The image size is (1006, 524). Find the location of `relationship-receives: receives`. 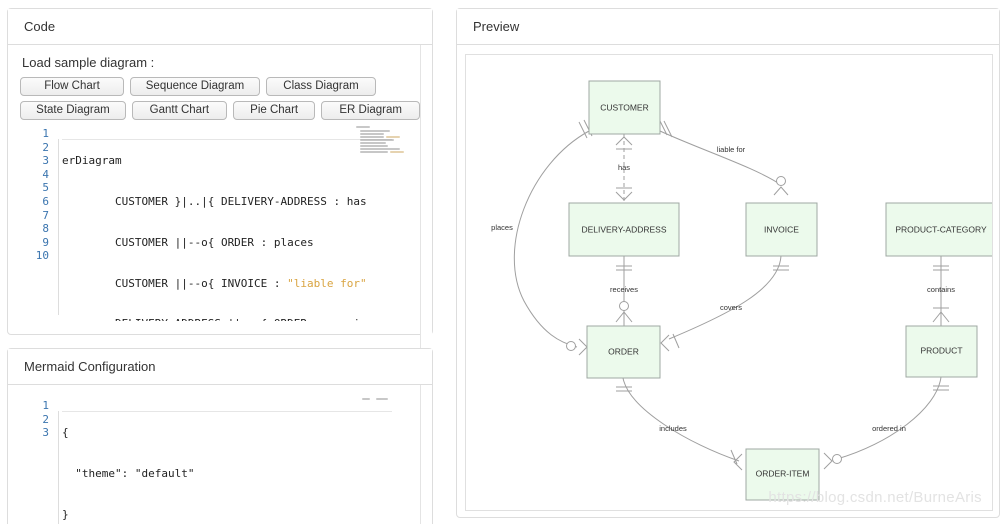

relationship-receives: receives is located at coordinates (624, 291).